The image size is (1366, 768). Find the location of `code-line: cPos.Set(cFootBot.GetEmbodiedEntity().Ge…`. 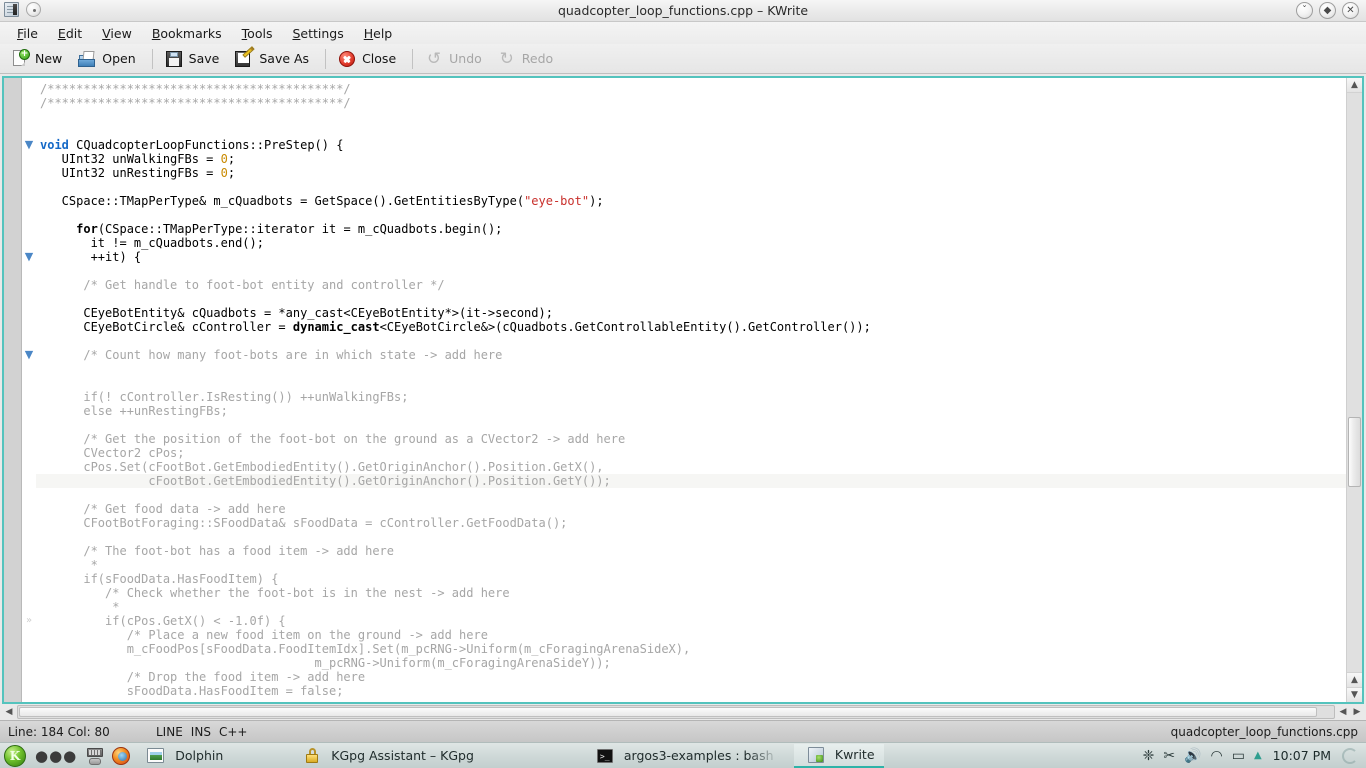

code-line: cPos.Set(cFootBot.GetEmbodiedEntity().Ge… is located at coordinates (691, 467).